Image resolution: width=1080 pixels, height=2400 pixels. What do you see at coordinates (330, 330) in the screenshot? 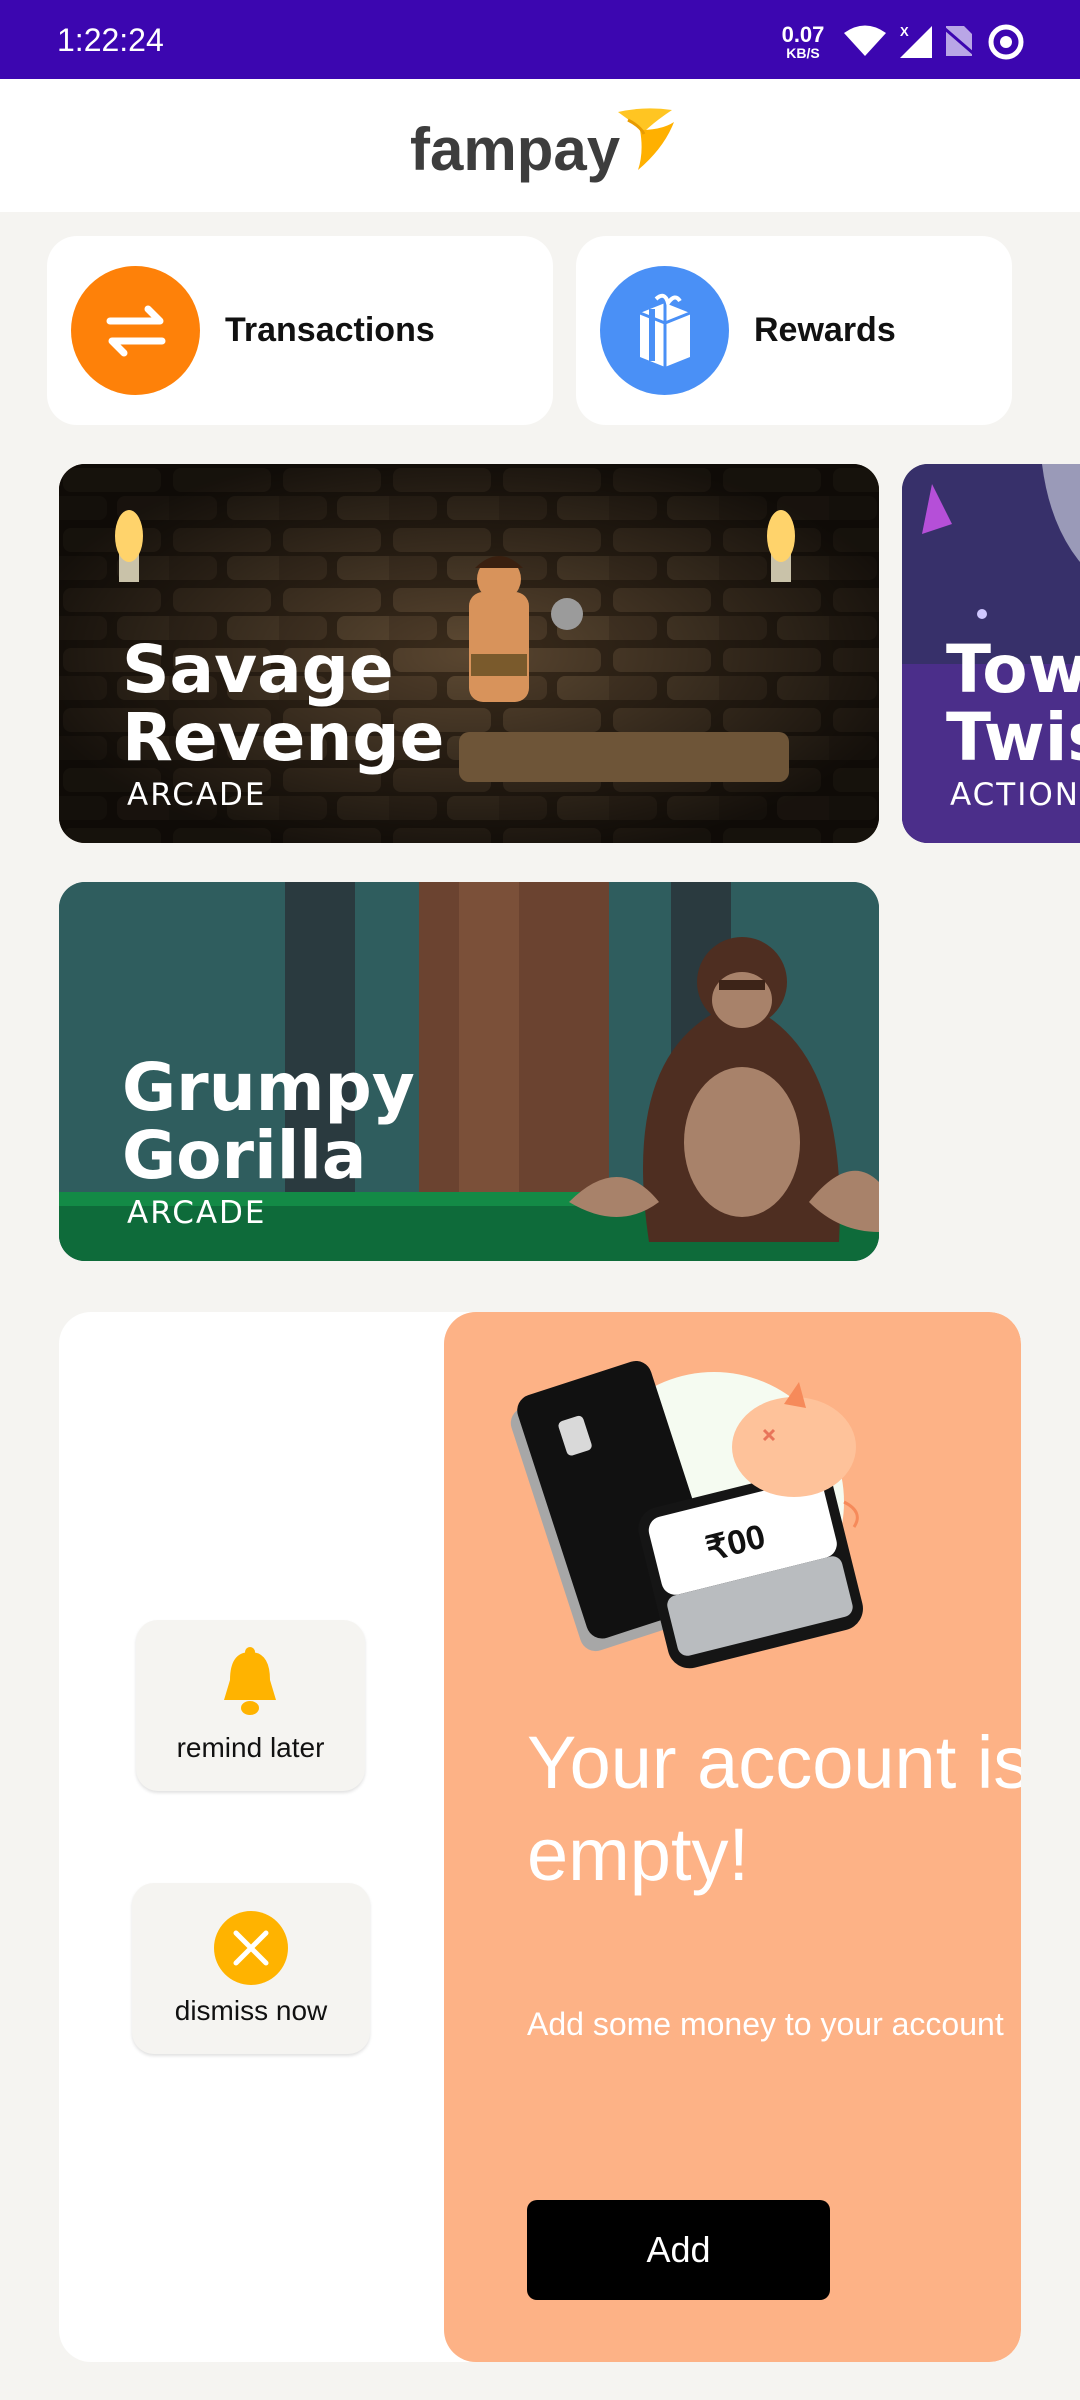
I see `transactions-label: Transactions` at bounding box center [330, 330].